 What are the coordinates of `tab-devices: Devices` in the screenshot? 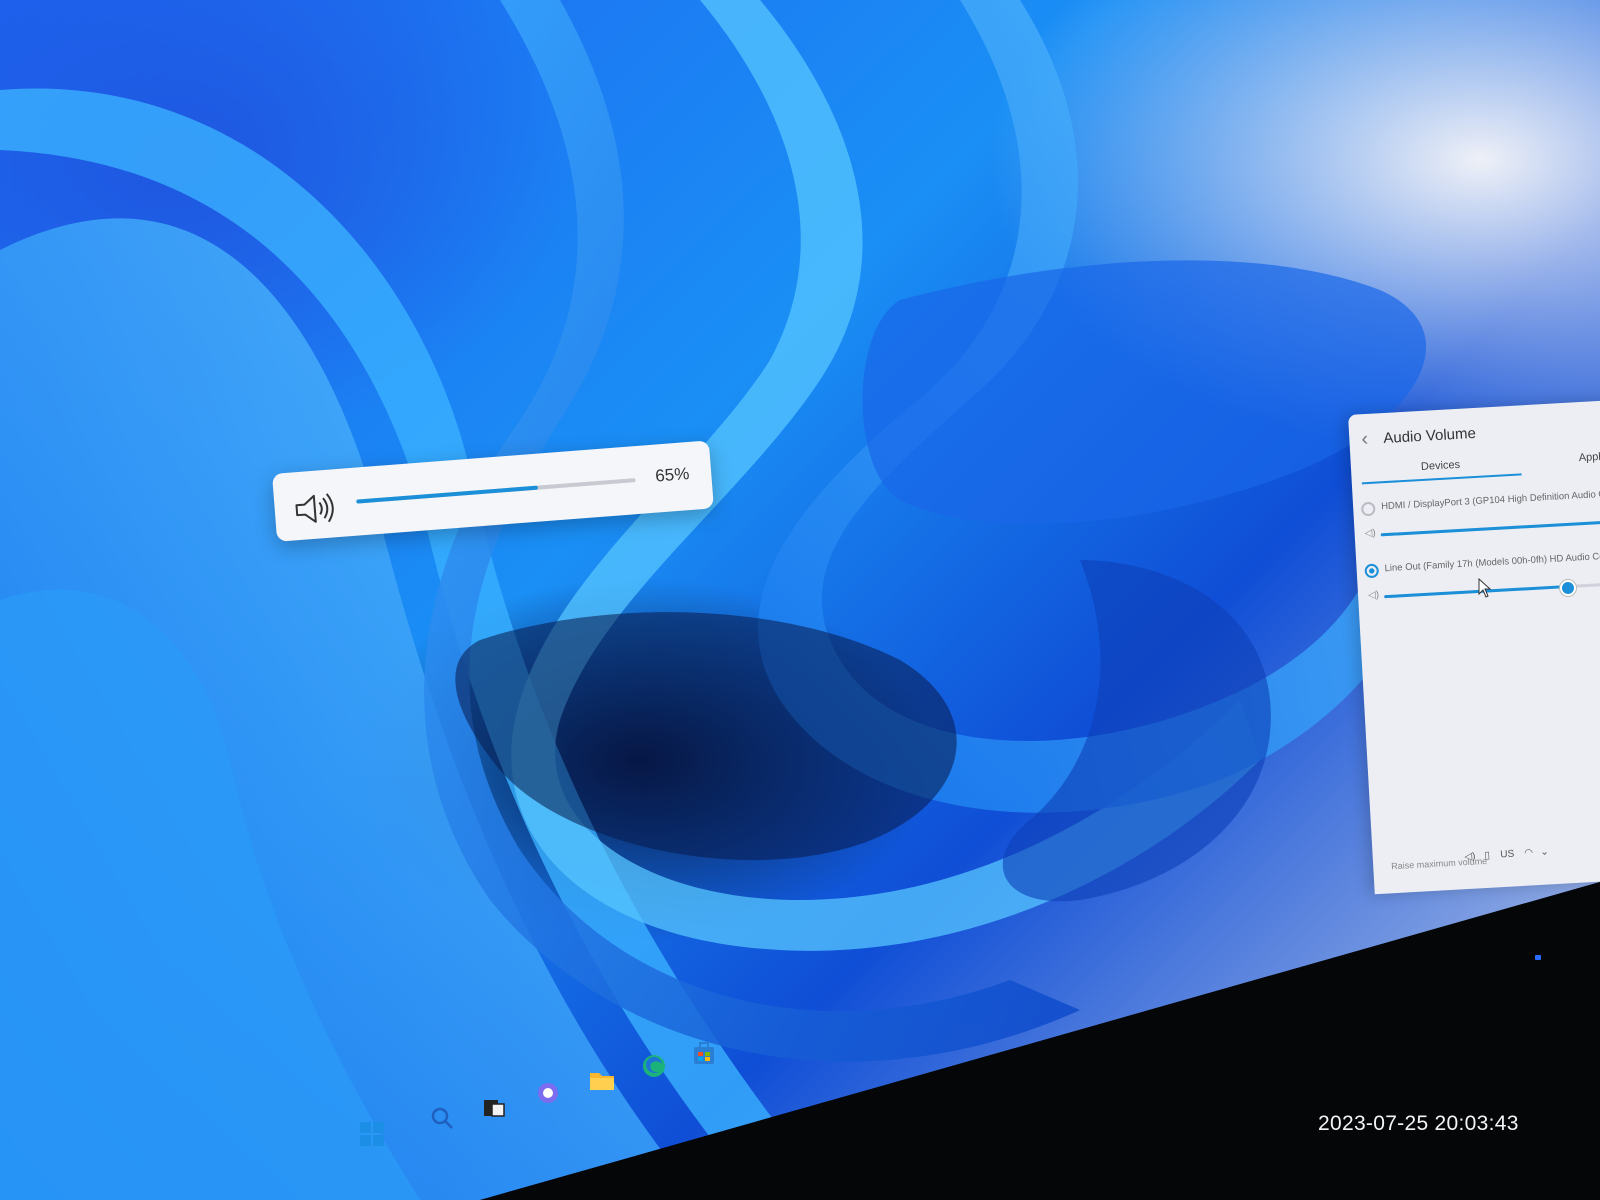 It's located at (1441, 466).